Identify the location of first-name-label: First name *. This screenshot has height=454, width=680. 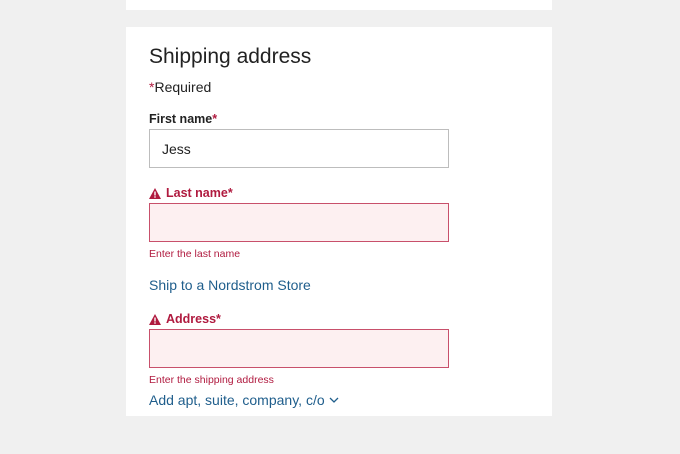
(183, 119).